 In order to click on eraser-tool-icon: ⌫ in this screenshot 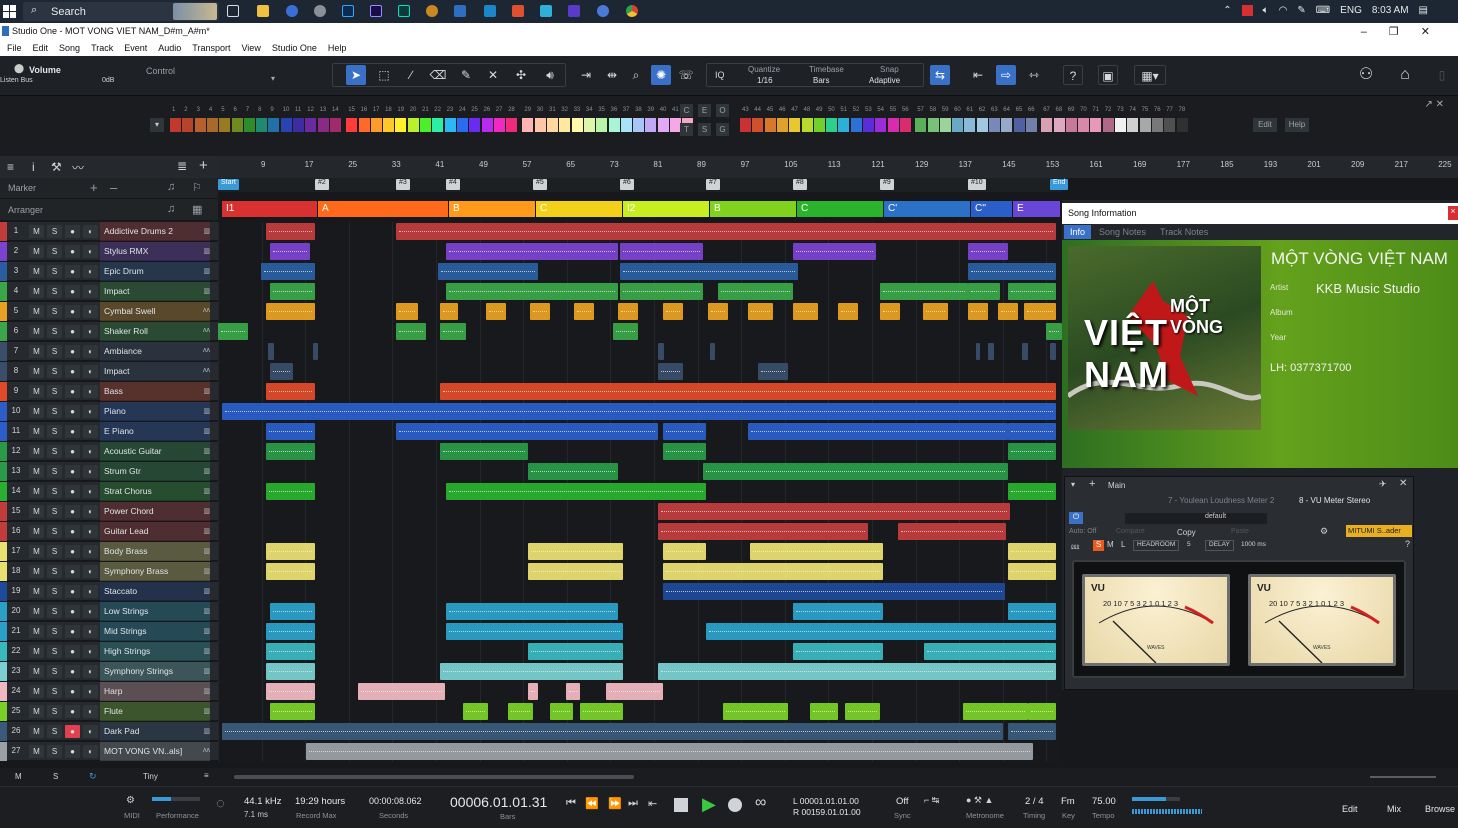, I will do `click(438, 75)`.